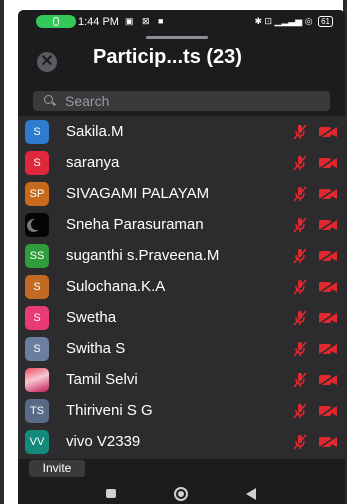 The height and width of the screenshot is (504, 347). What do you see at coordinates (87, 101) in the screenshot?
I see `search-placeholder: Search` at bounding box center [87, 101].